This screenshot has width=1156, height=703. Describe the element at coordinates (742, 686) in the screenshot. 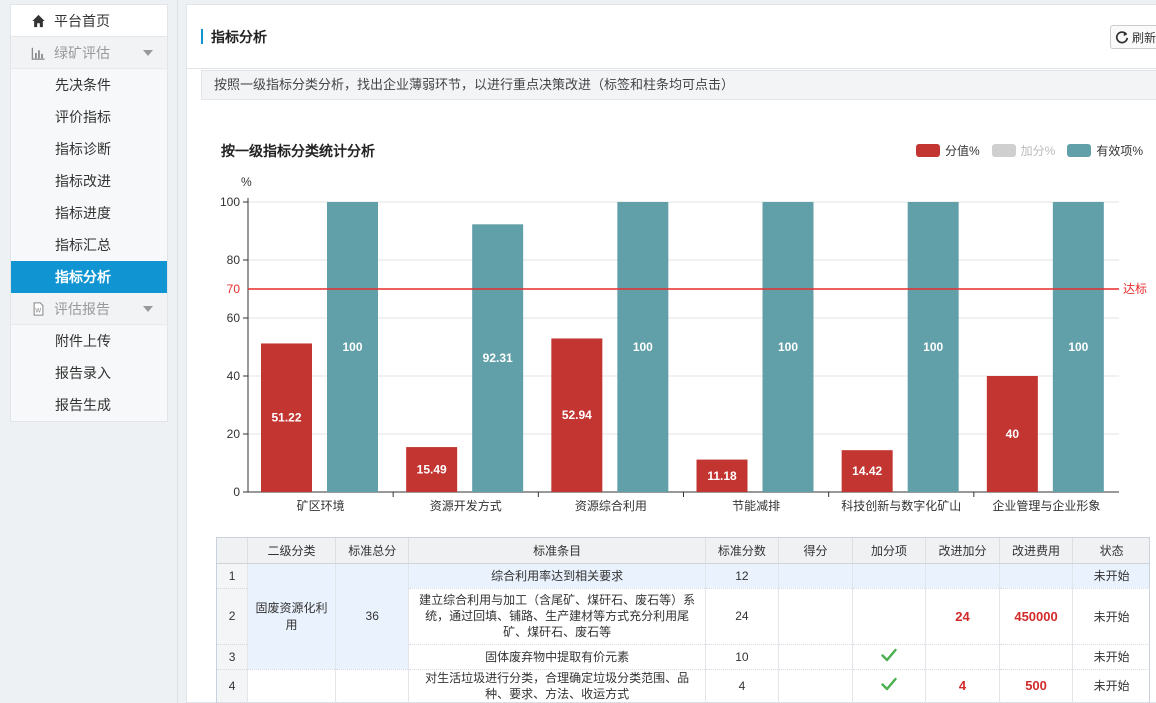

I see `standard-score-cell: 4` at that location.